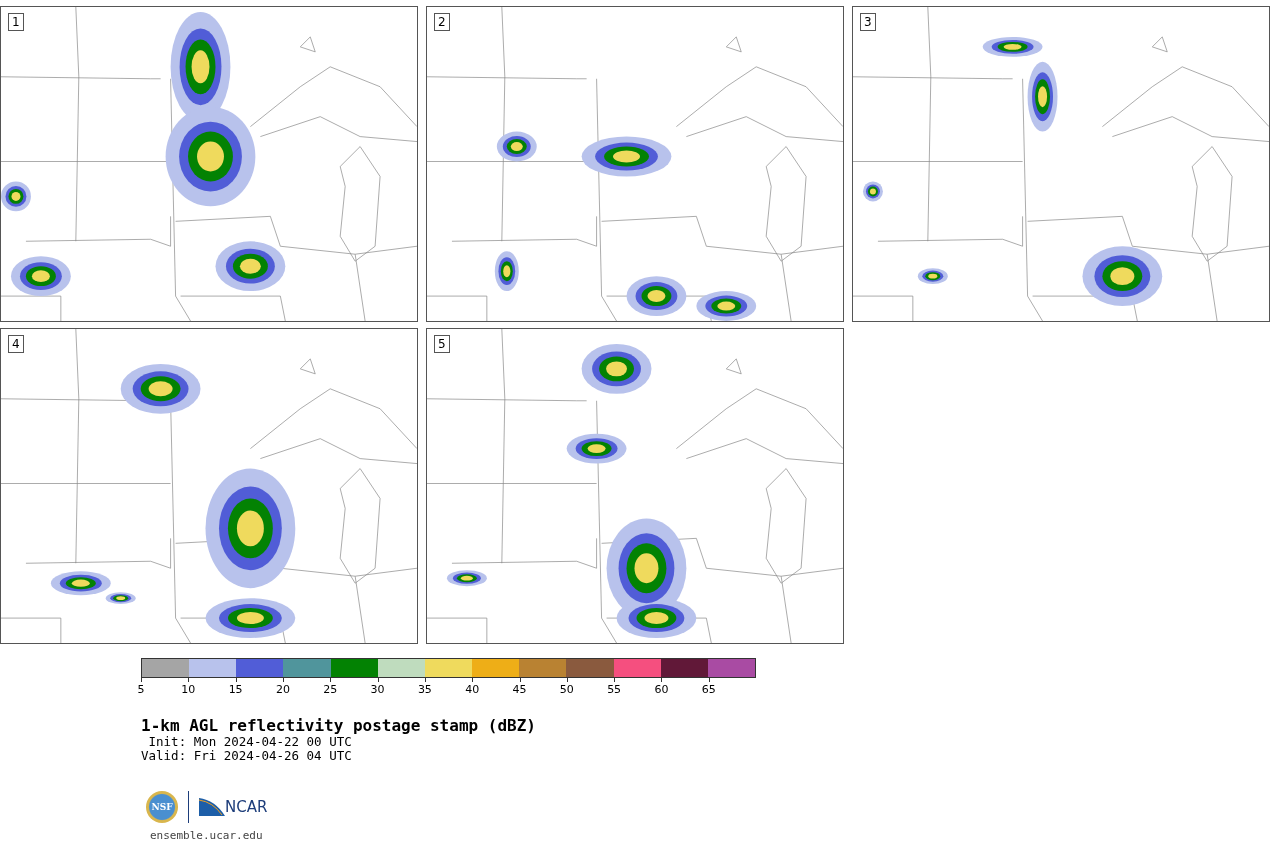 The image size is (1280, 844). I want to click on swoosh-logo-icon, so click(212, 807).